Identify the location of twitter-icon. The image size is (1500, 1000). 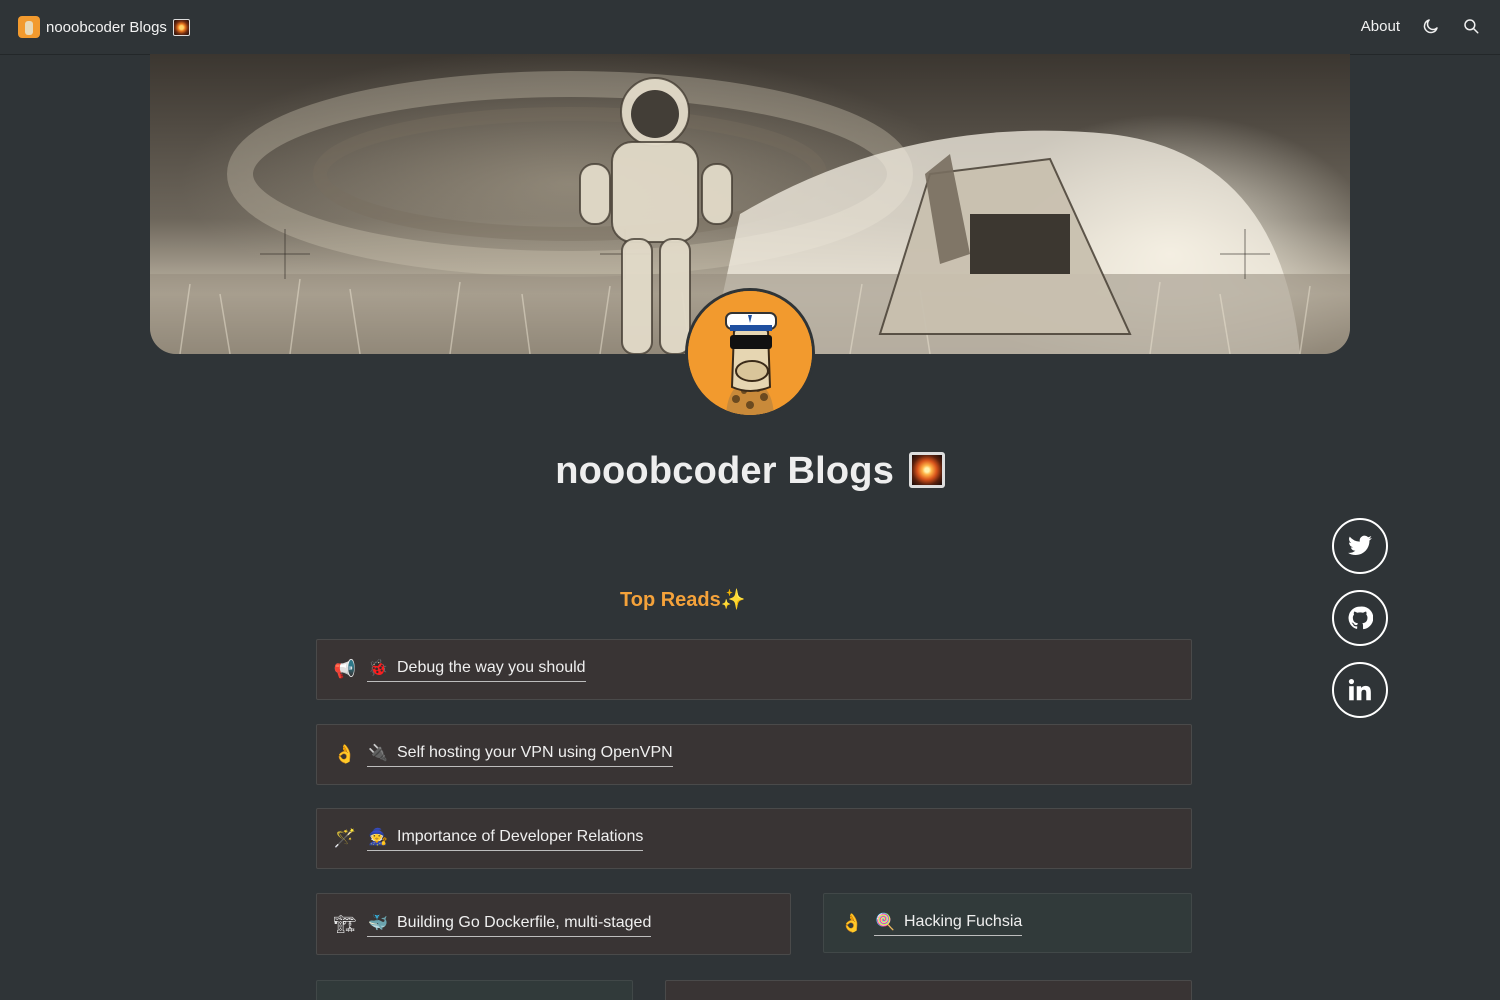
(1360, 545).